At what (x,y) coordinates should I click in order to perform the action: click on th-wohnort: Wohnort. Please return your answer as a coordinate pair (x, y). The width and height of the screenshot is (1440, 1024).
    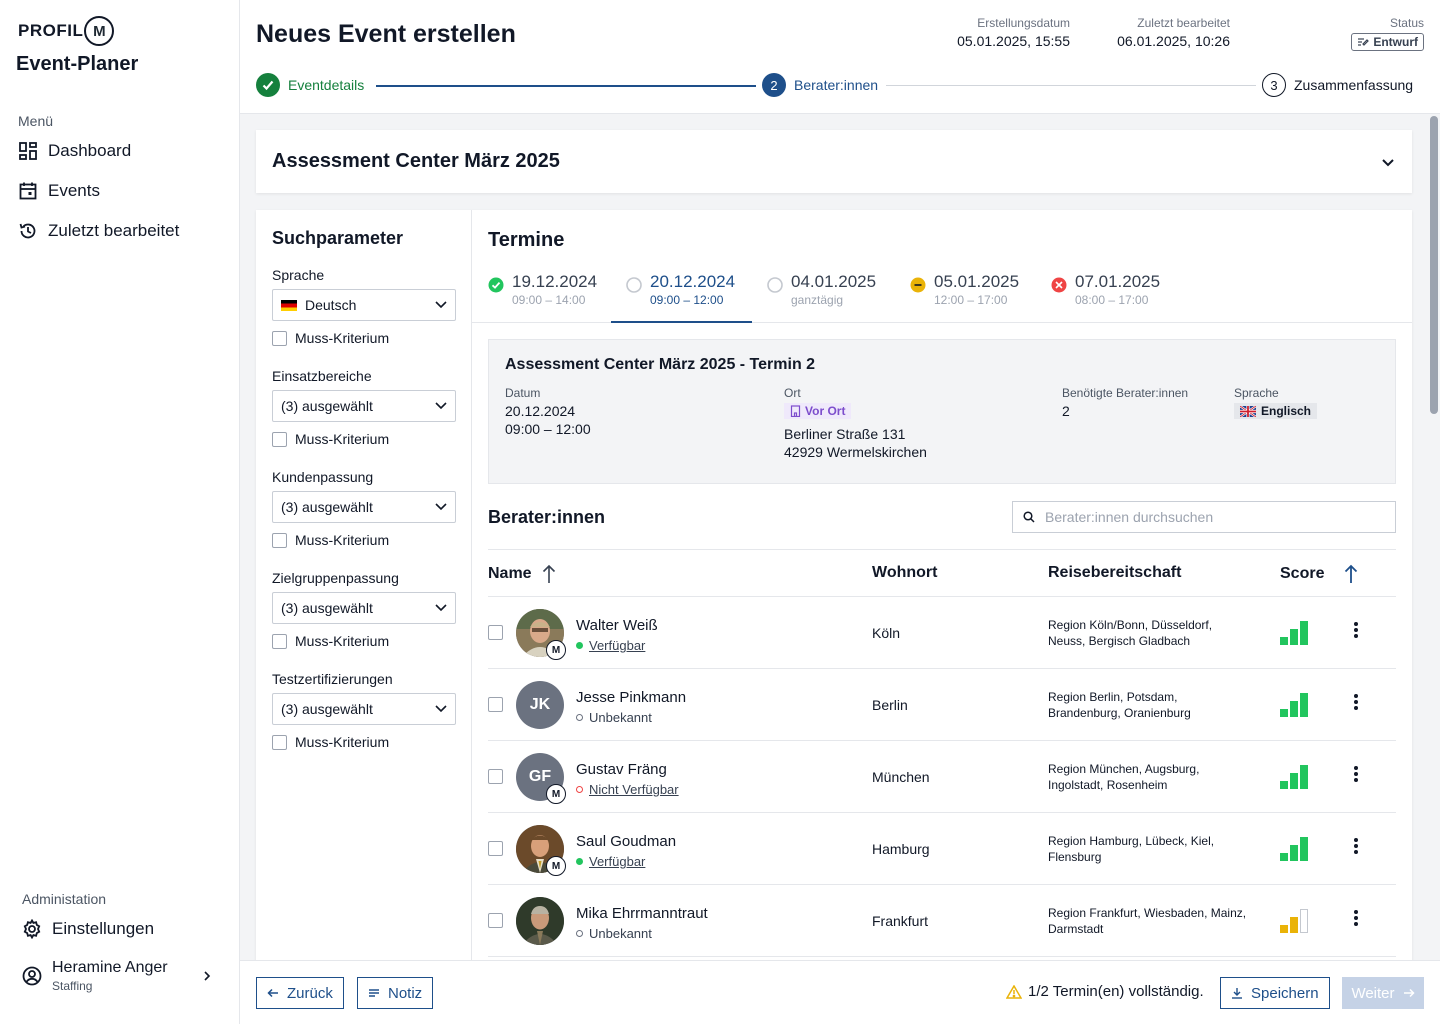
    Looking at the image, I should click on (904, 573).